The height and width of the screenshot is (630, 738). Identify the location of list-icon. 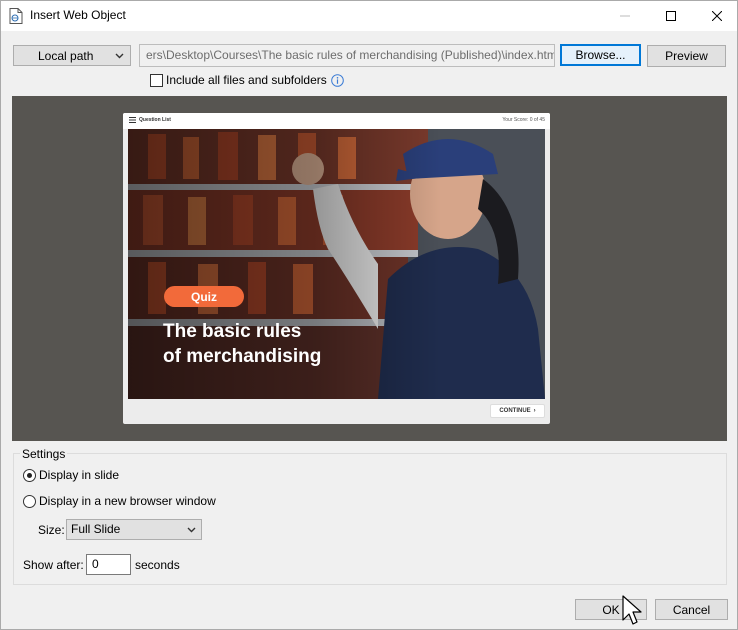
(132, 120).